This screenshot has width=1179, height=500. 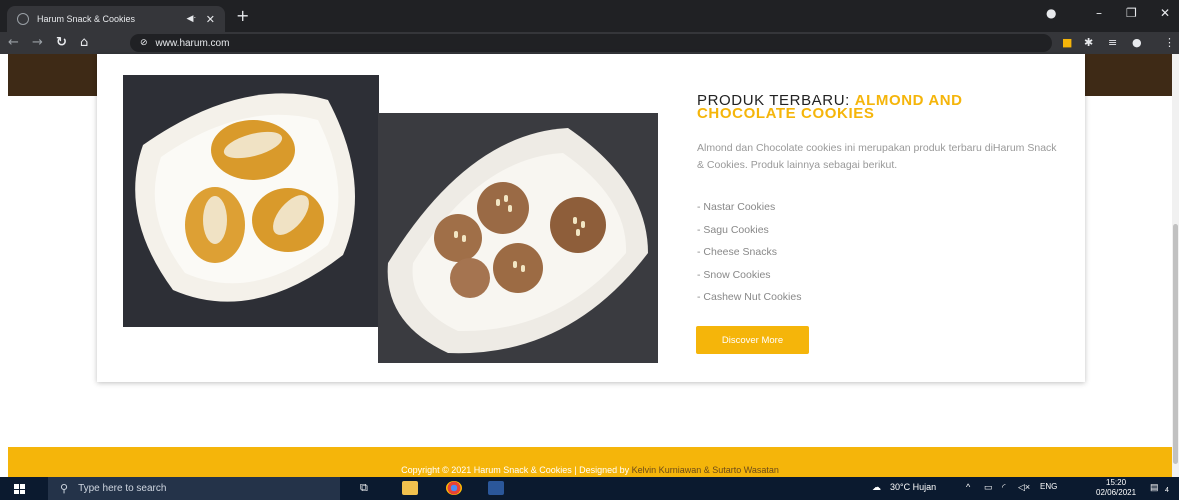 What do you see at coordinates (1067, 42) in the screenshot?
I see `extension-icon: ■` at bounding box center [1067, 42].